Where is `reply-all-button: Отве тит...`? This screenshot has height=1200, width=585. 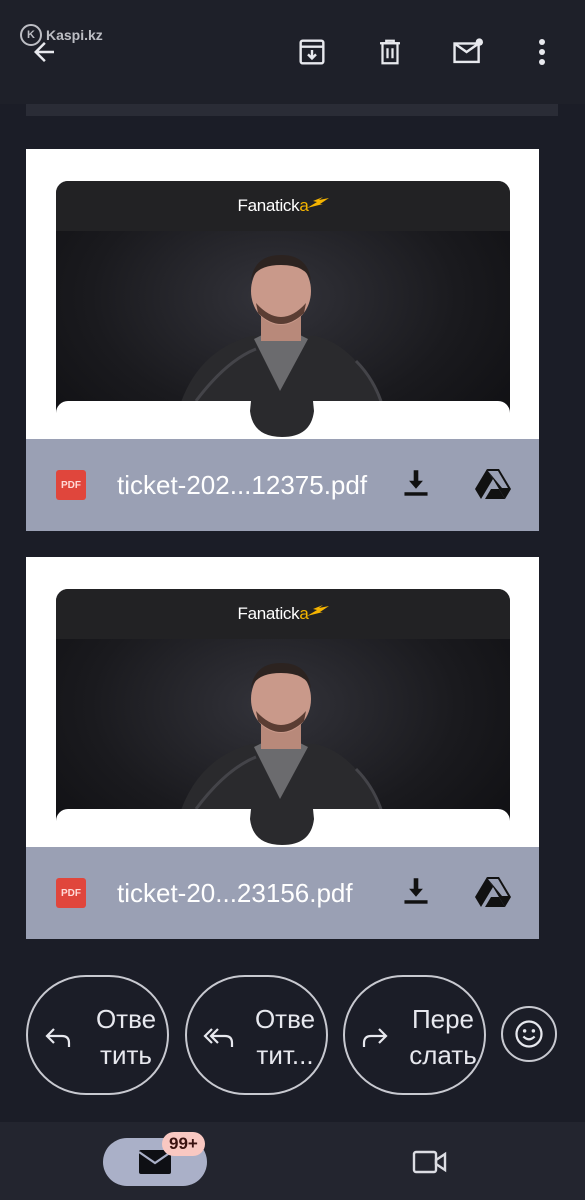 reply-all-button: Отве тит... is located at coordinates (256, 1035).